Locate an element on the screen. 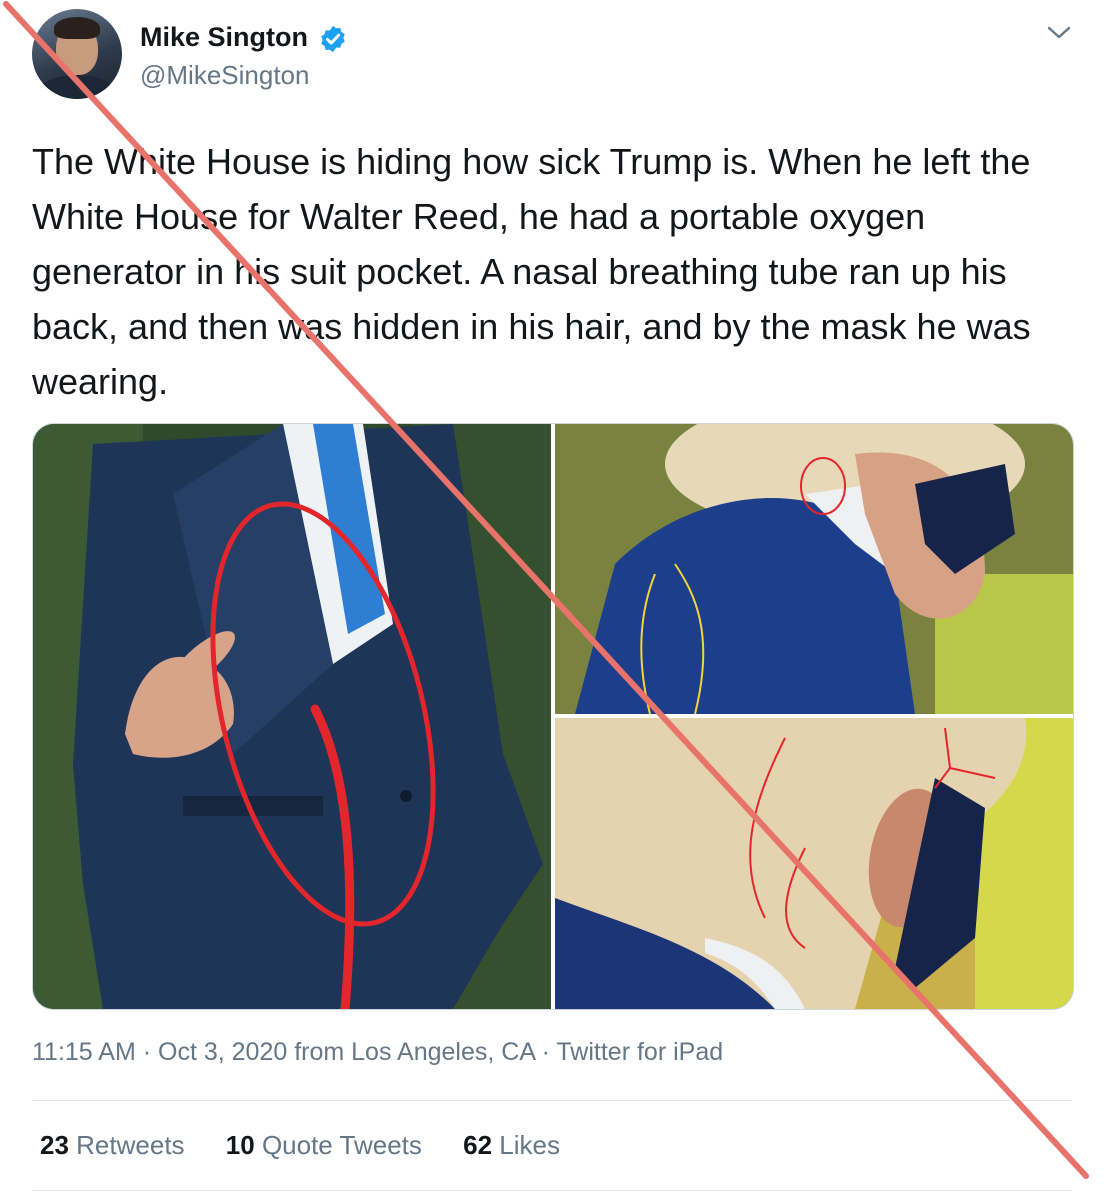 The height and width of the screenshot is (1200, 1106). verified-badge-icon is located at coordinates (333, 39).